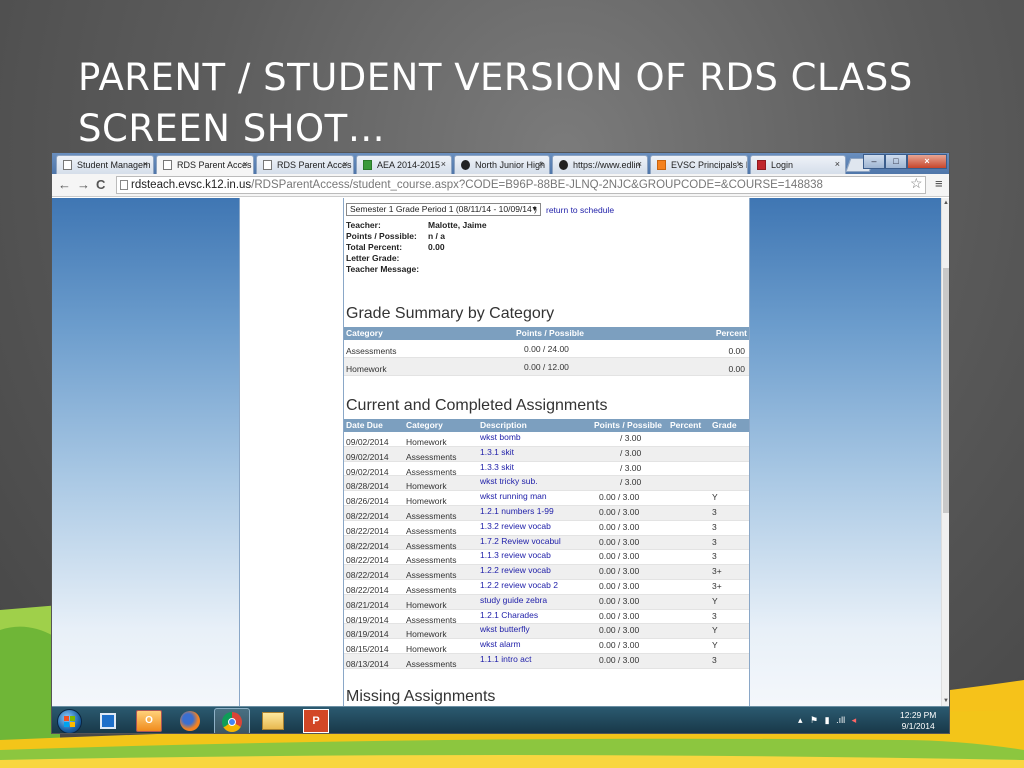 This screenshot has width=1024, height=768. Describe the element at coordinates (416, 269) in the screenshot. I see `info-row: Teacher Message:` at that location.